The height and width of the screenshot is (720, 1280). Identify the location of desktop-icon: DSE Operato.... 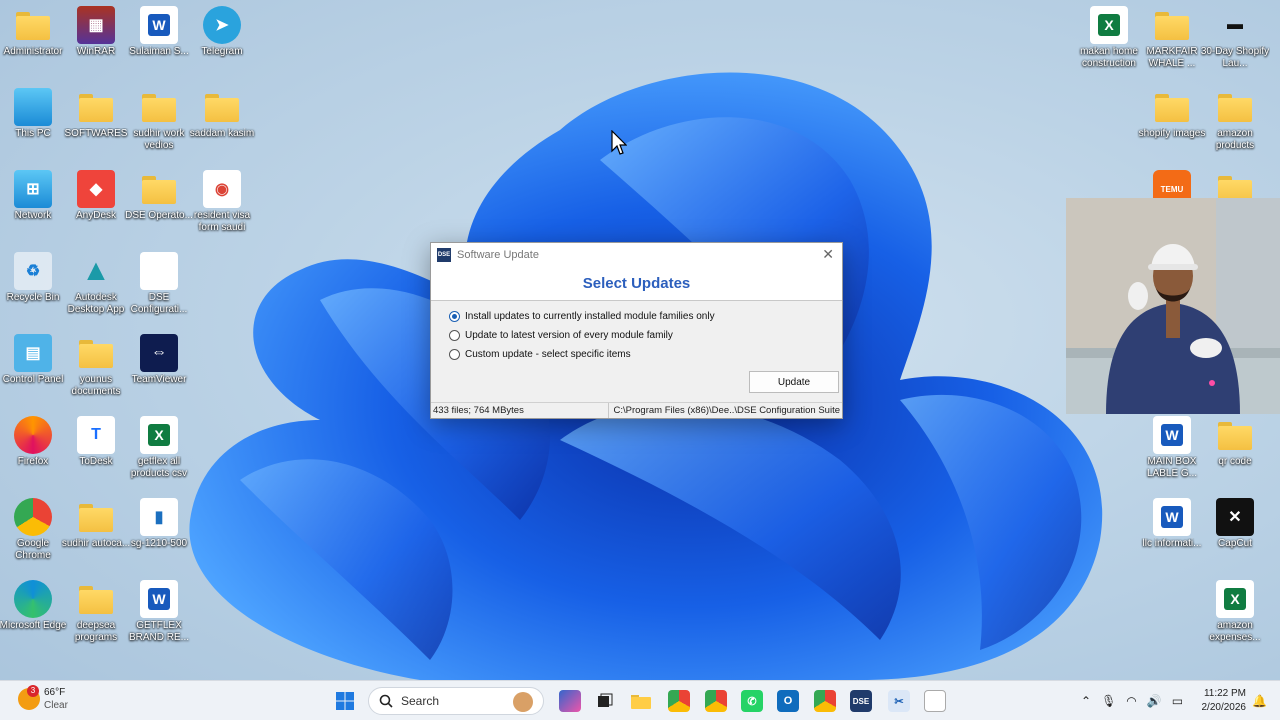
(159, 206).